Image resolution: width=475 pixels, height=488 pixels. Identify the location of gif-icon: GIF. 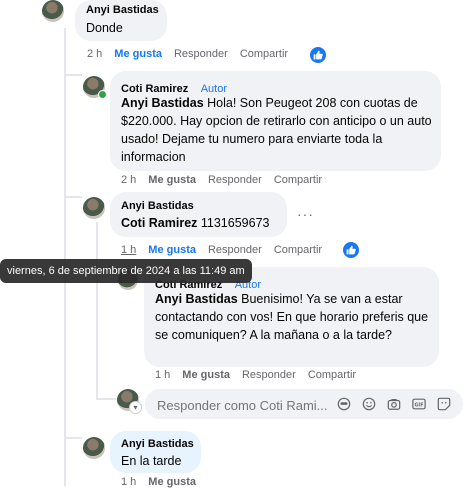
(419, 404).